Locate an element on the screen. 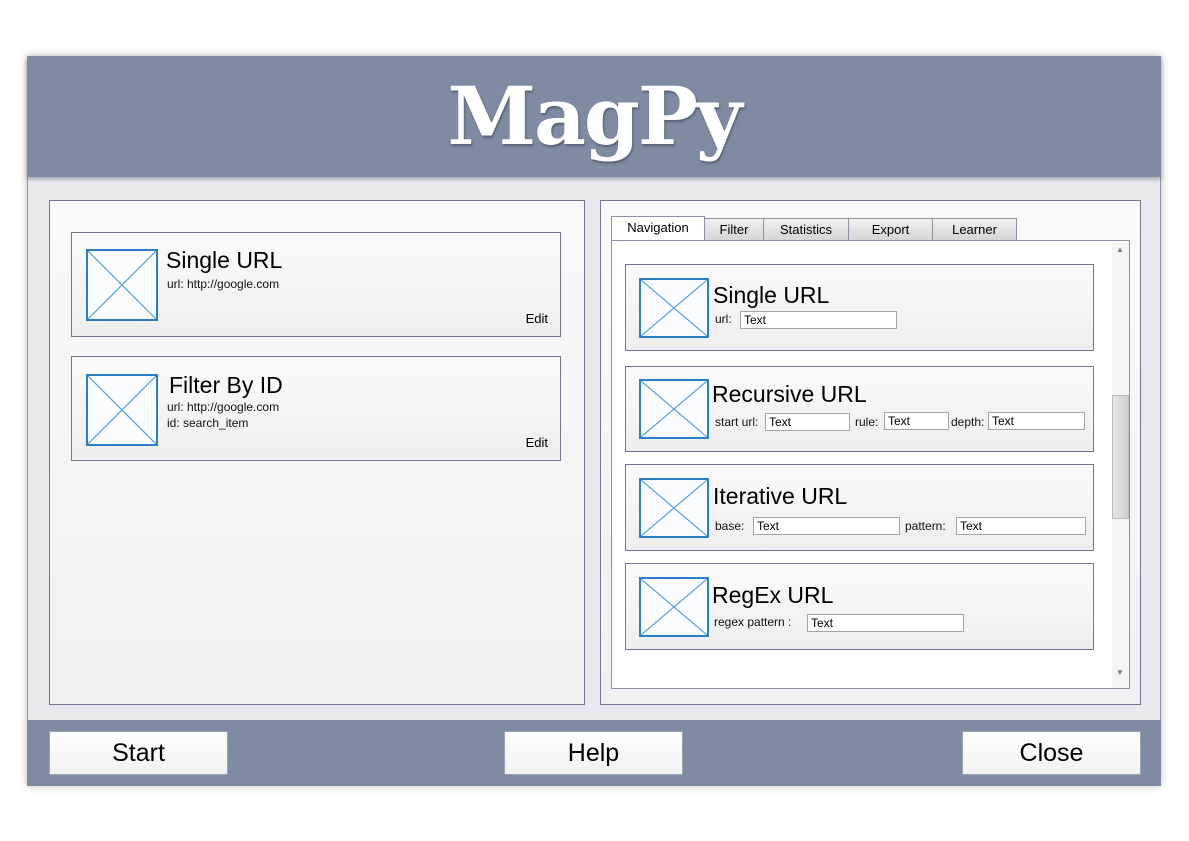  module-title: Single URL is located at coordinates (771, 295).